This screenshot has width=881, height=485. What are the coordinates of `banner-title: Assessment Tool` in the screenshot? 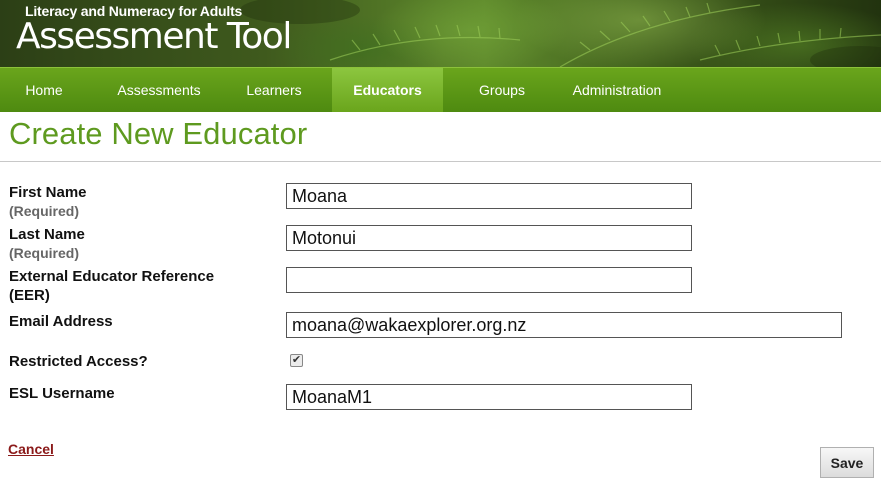 It's located at (154, 36).